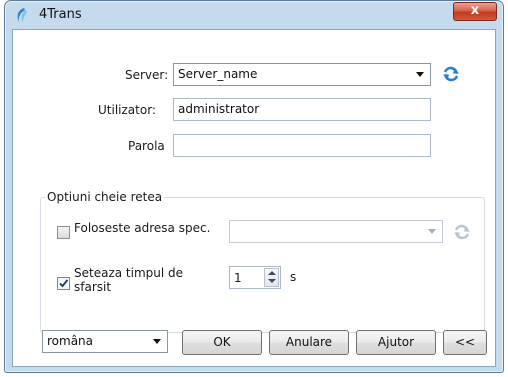 This screenshot has width=508, height=377. What do you see at coordinates (272, 273) in the screenshot?
I see `chevron-up-icon` at bounding box center [272, 273].